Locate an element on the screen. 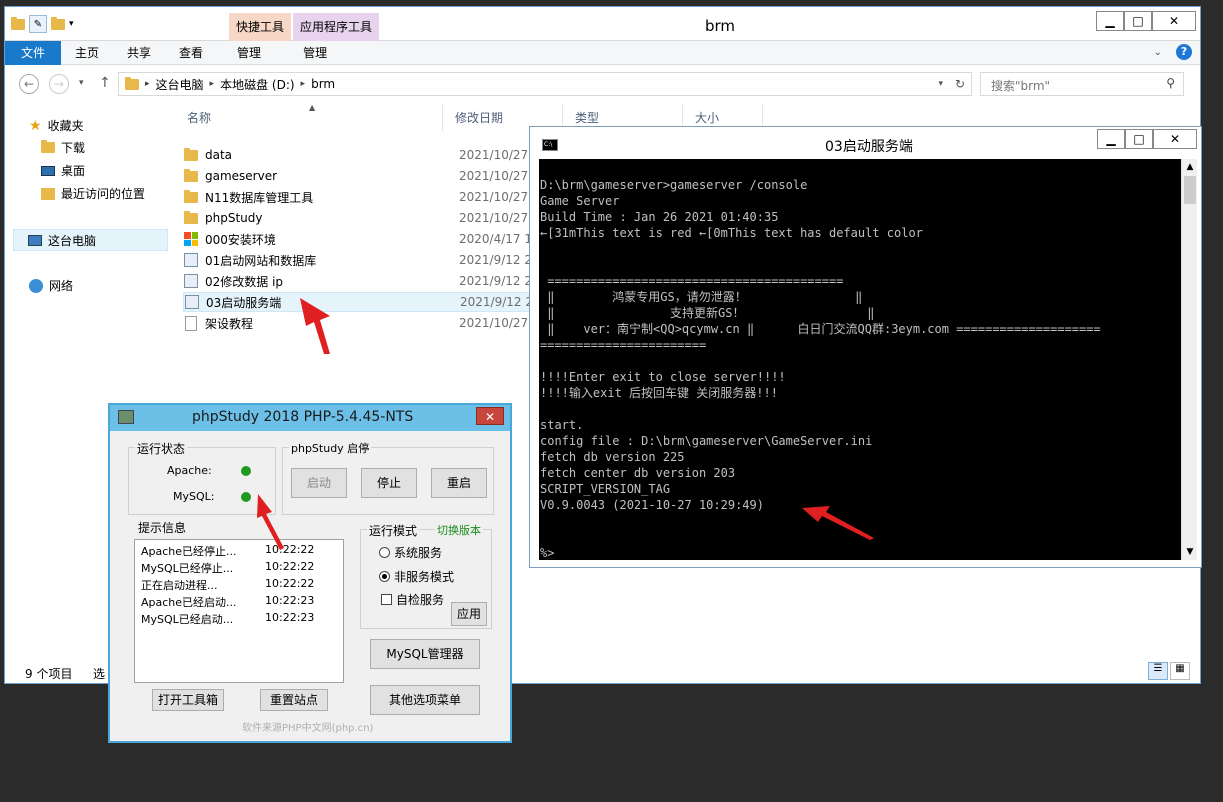  tab-manage-shortcut: 管理 is located at coordinates (248, 53).